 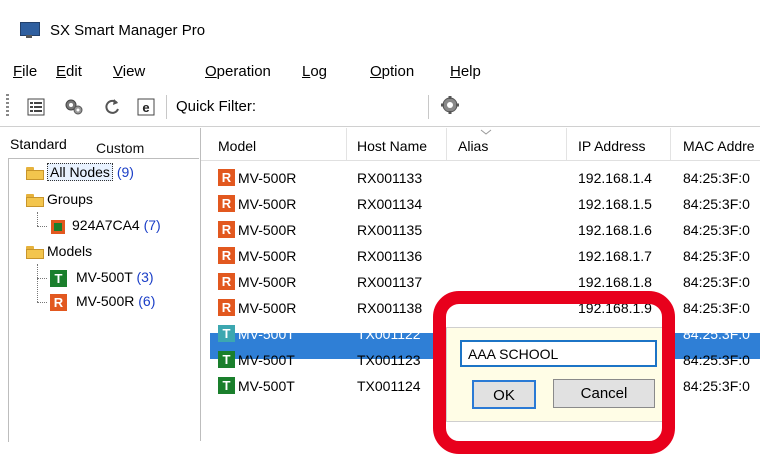 I want to click on svg-text: e, so click(x=145, y=107).